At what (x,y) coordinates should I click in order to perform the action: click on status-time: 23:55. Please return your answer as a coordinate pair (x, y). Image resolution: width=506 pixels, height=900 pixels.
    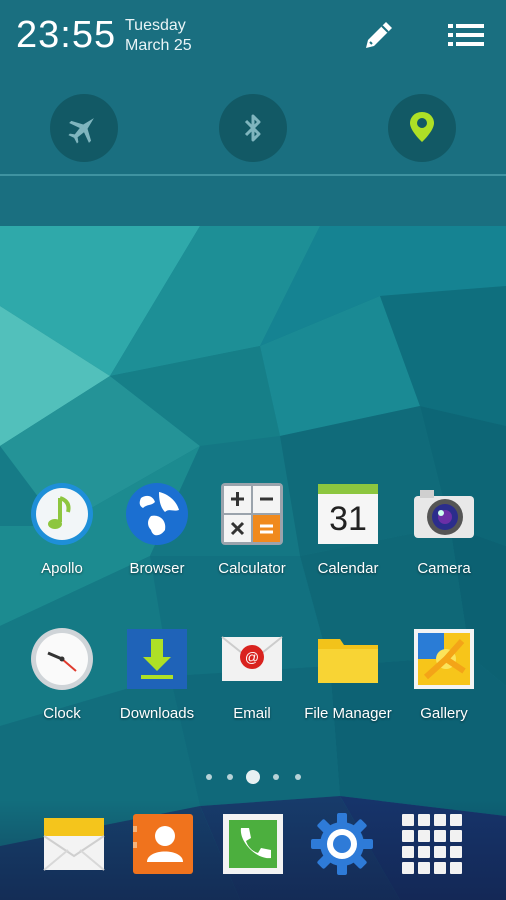
    Looking at the image, I should click on (66, 35).